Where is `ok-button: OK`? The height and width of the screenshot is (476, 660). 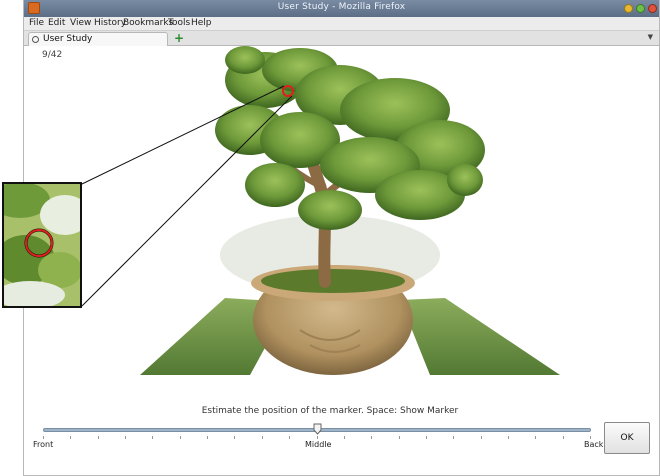
ok-button: OK is located at coordinates (627, 438).